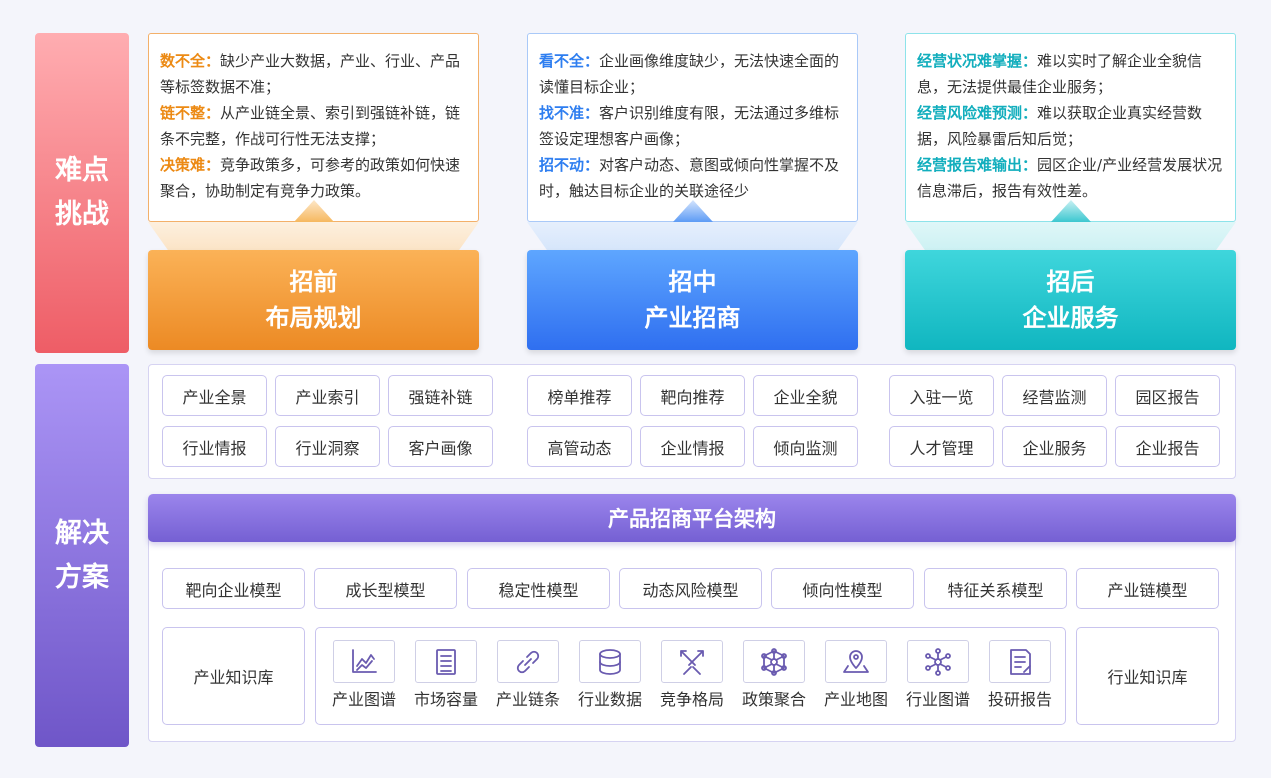 This screenshot has width=1271, height=778. I want to click on module-tag: 企业全貌, so click(805, 395).